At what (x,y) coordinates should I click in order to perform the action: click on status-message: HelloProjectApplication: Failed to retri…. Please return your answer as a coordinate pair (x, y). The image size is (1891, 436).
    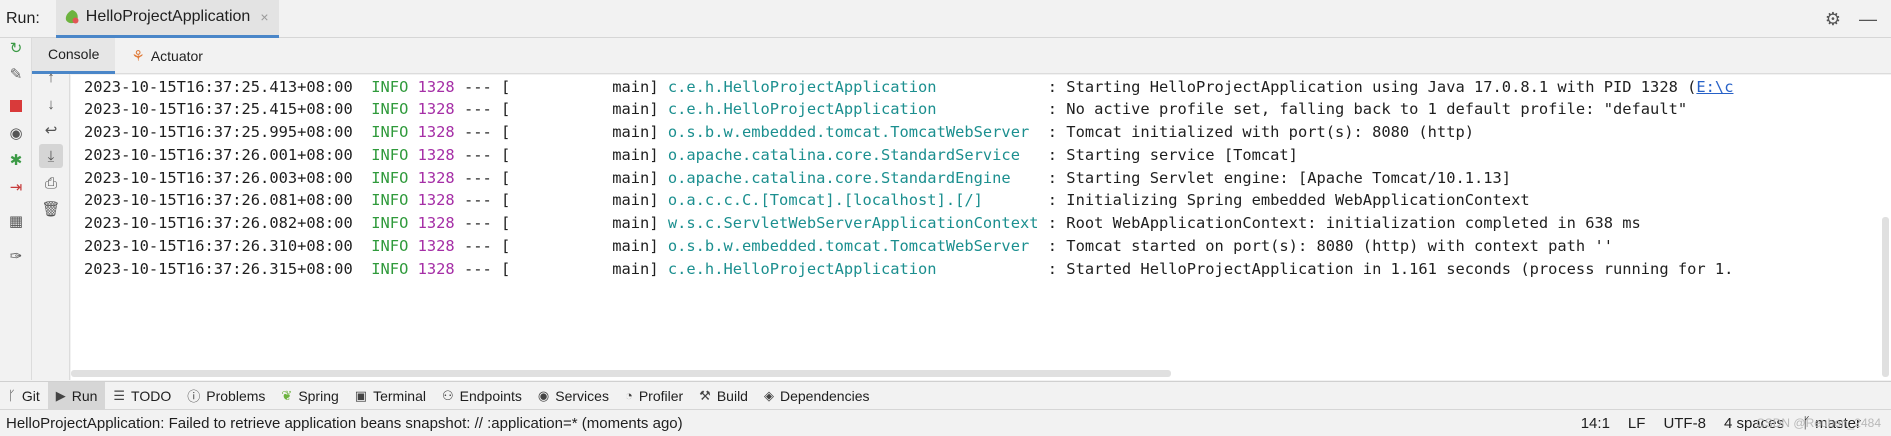
    Looking at the image, I should click on (344, 423).